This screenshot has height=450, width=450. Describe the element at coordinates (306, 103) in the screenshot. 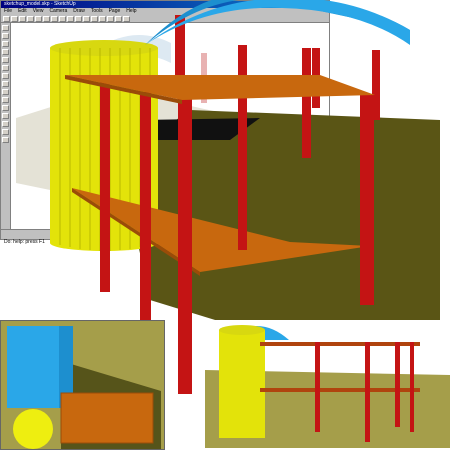

I see `post-back-mid` at that location.